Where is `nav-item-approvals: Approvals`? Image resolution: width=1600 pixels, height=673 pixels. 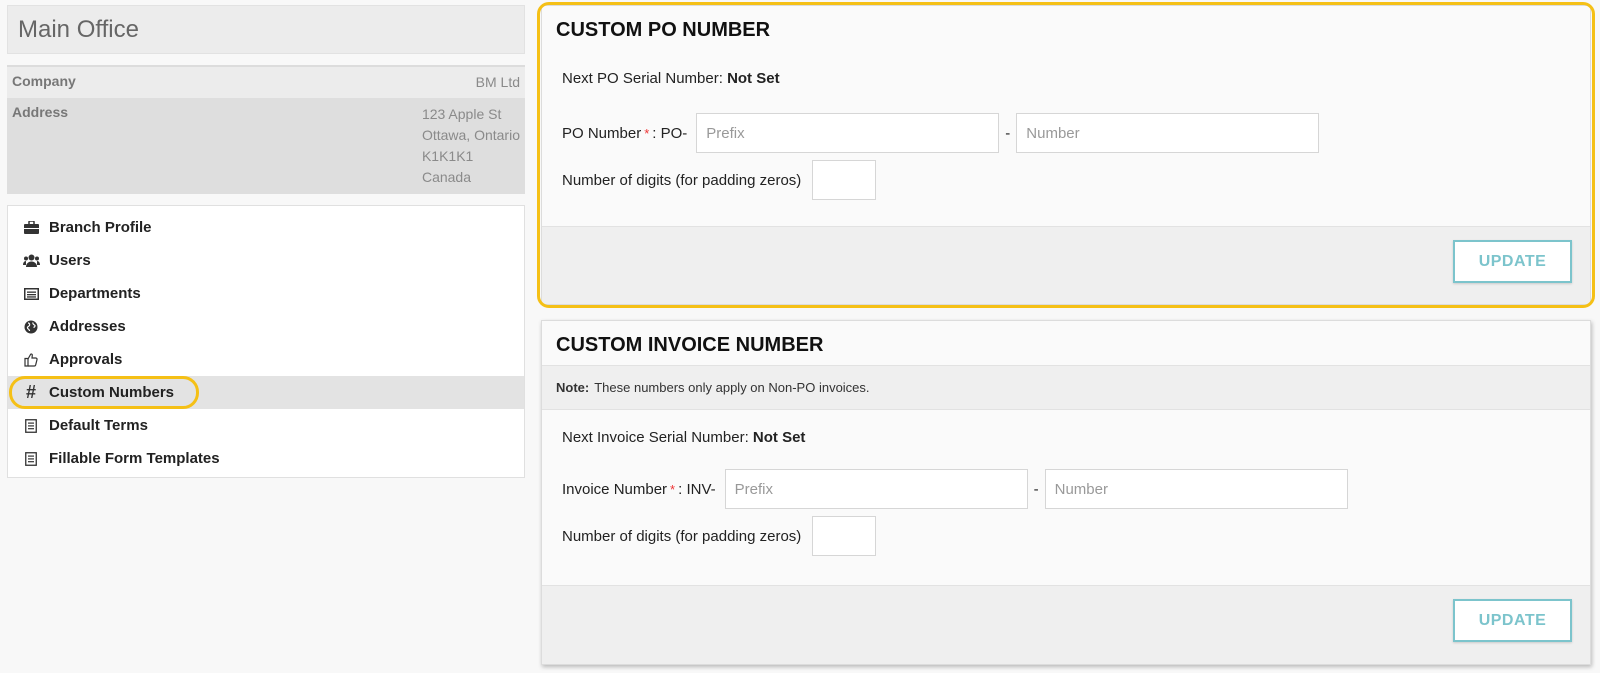
nav-item-approvals: Approvals is located at coordinates (266, 359).